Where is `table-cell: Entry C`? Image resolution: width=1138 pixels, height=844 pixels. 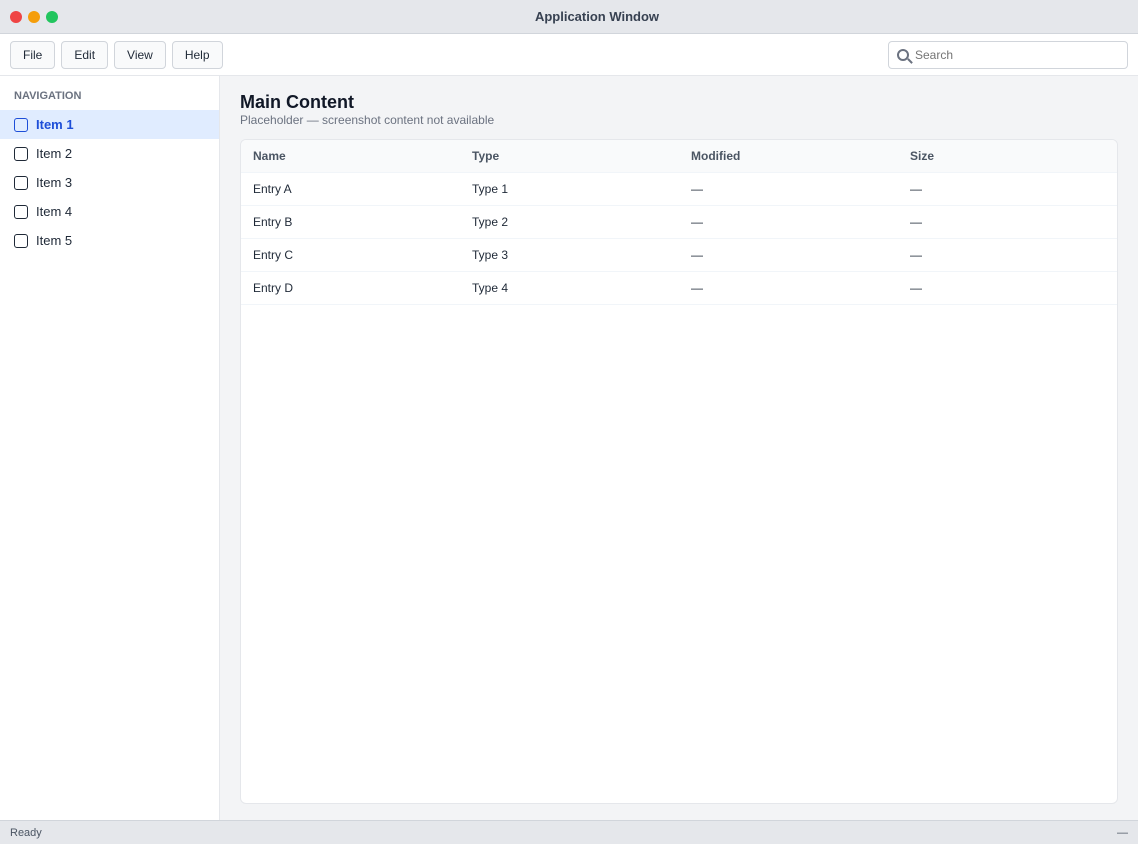 table-cell: Entry C is located at coordinates (350, 255).